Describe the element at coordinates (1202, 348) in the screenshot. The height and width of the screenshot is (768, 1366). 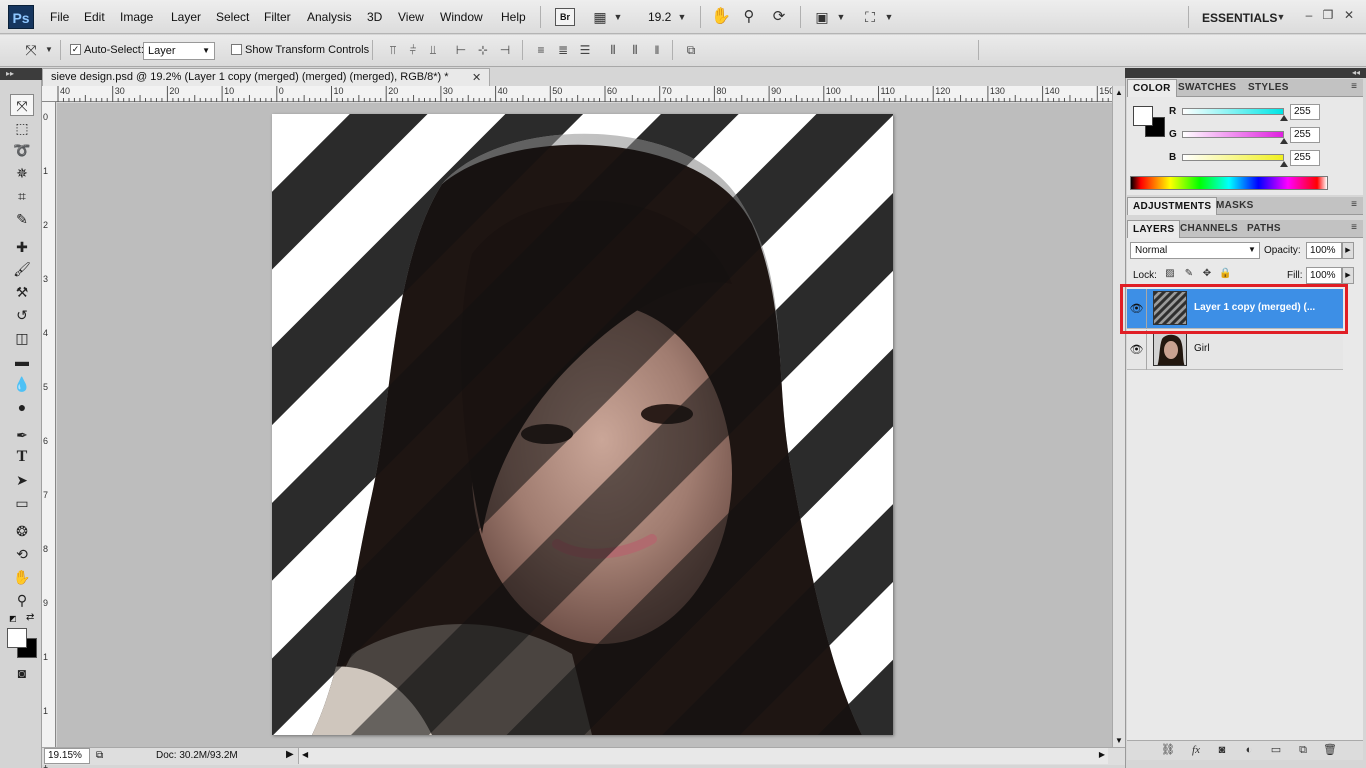
I see `layer-name: Girl` at that location.